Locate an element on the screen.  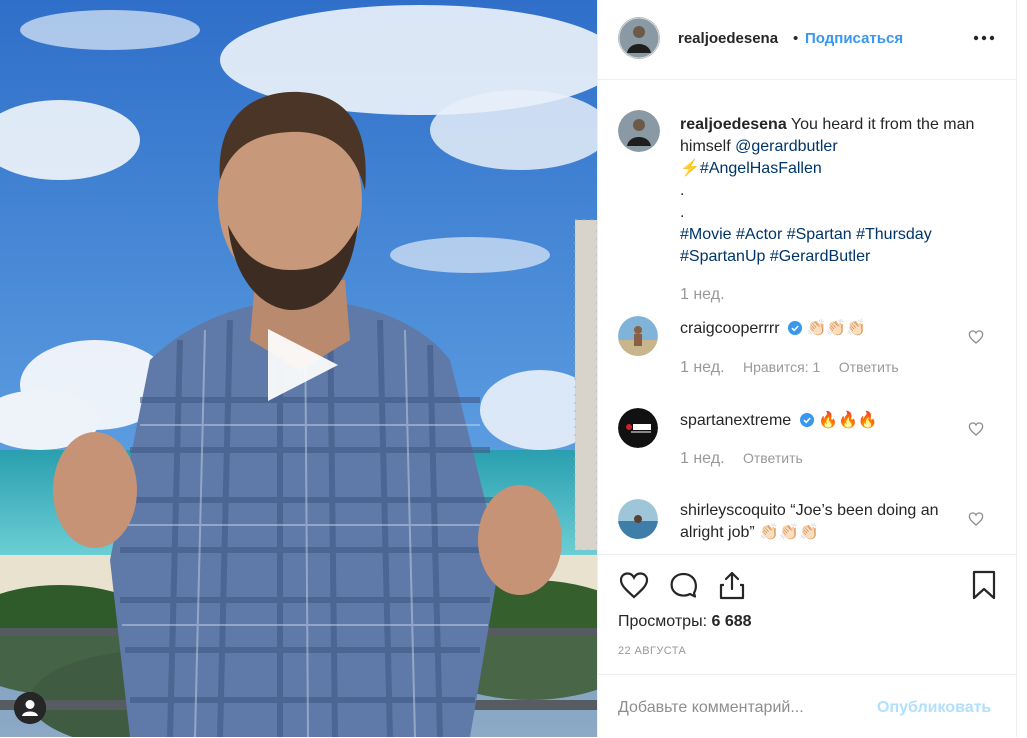
commenter-username: shirleyscoquito is located at coordinates (733, 510).